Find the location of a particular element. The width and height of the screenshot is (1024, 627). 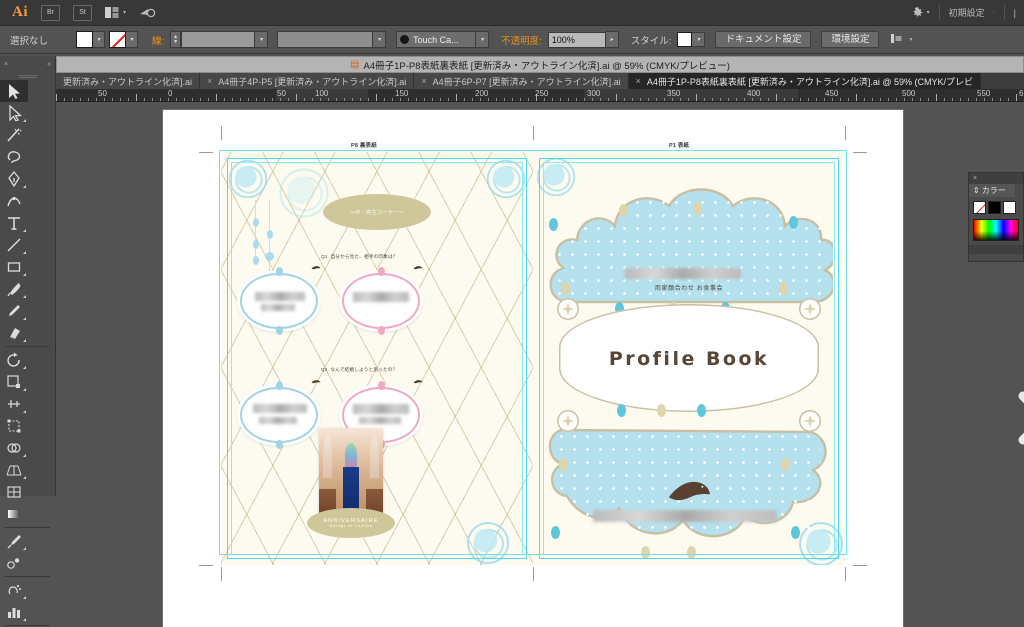

width-tool is located at coordinates (14, 404).